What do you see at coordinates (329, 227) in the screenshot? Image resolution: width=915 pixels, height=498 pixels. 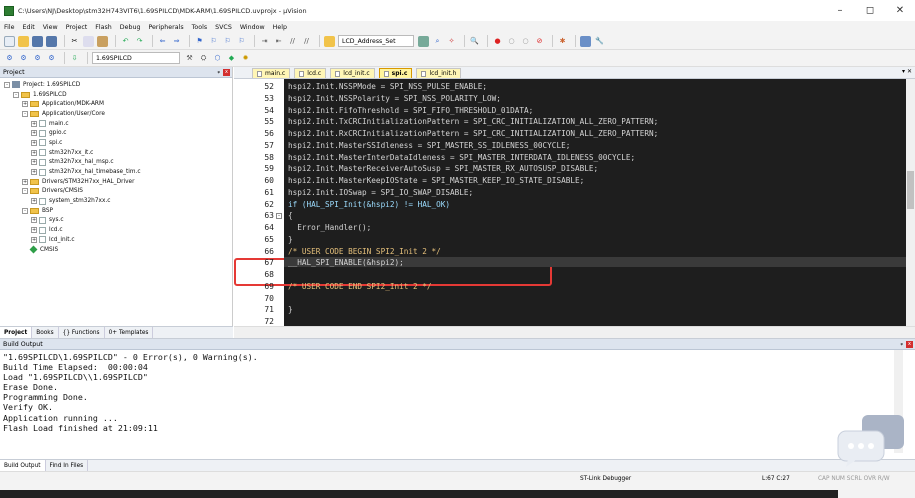 I see `code-line: Error_Handler();` at bounding box center [329, 227].